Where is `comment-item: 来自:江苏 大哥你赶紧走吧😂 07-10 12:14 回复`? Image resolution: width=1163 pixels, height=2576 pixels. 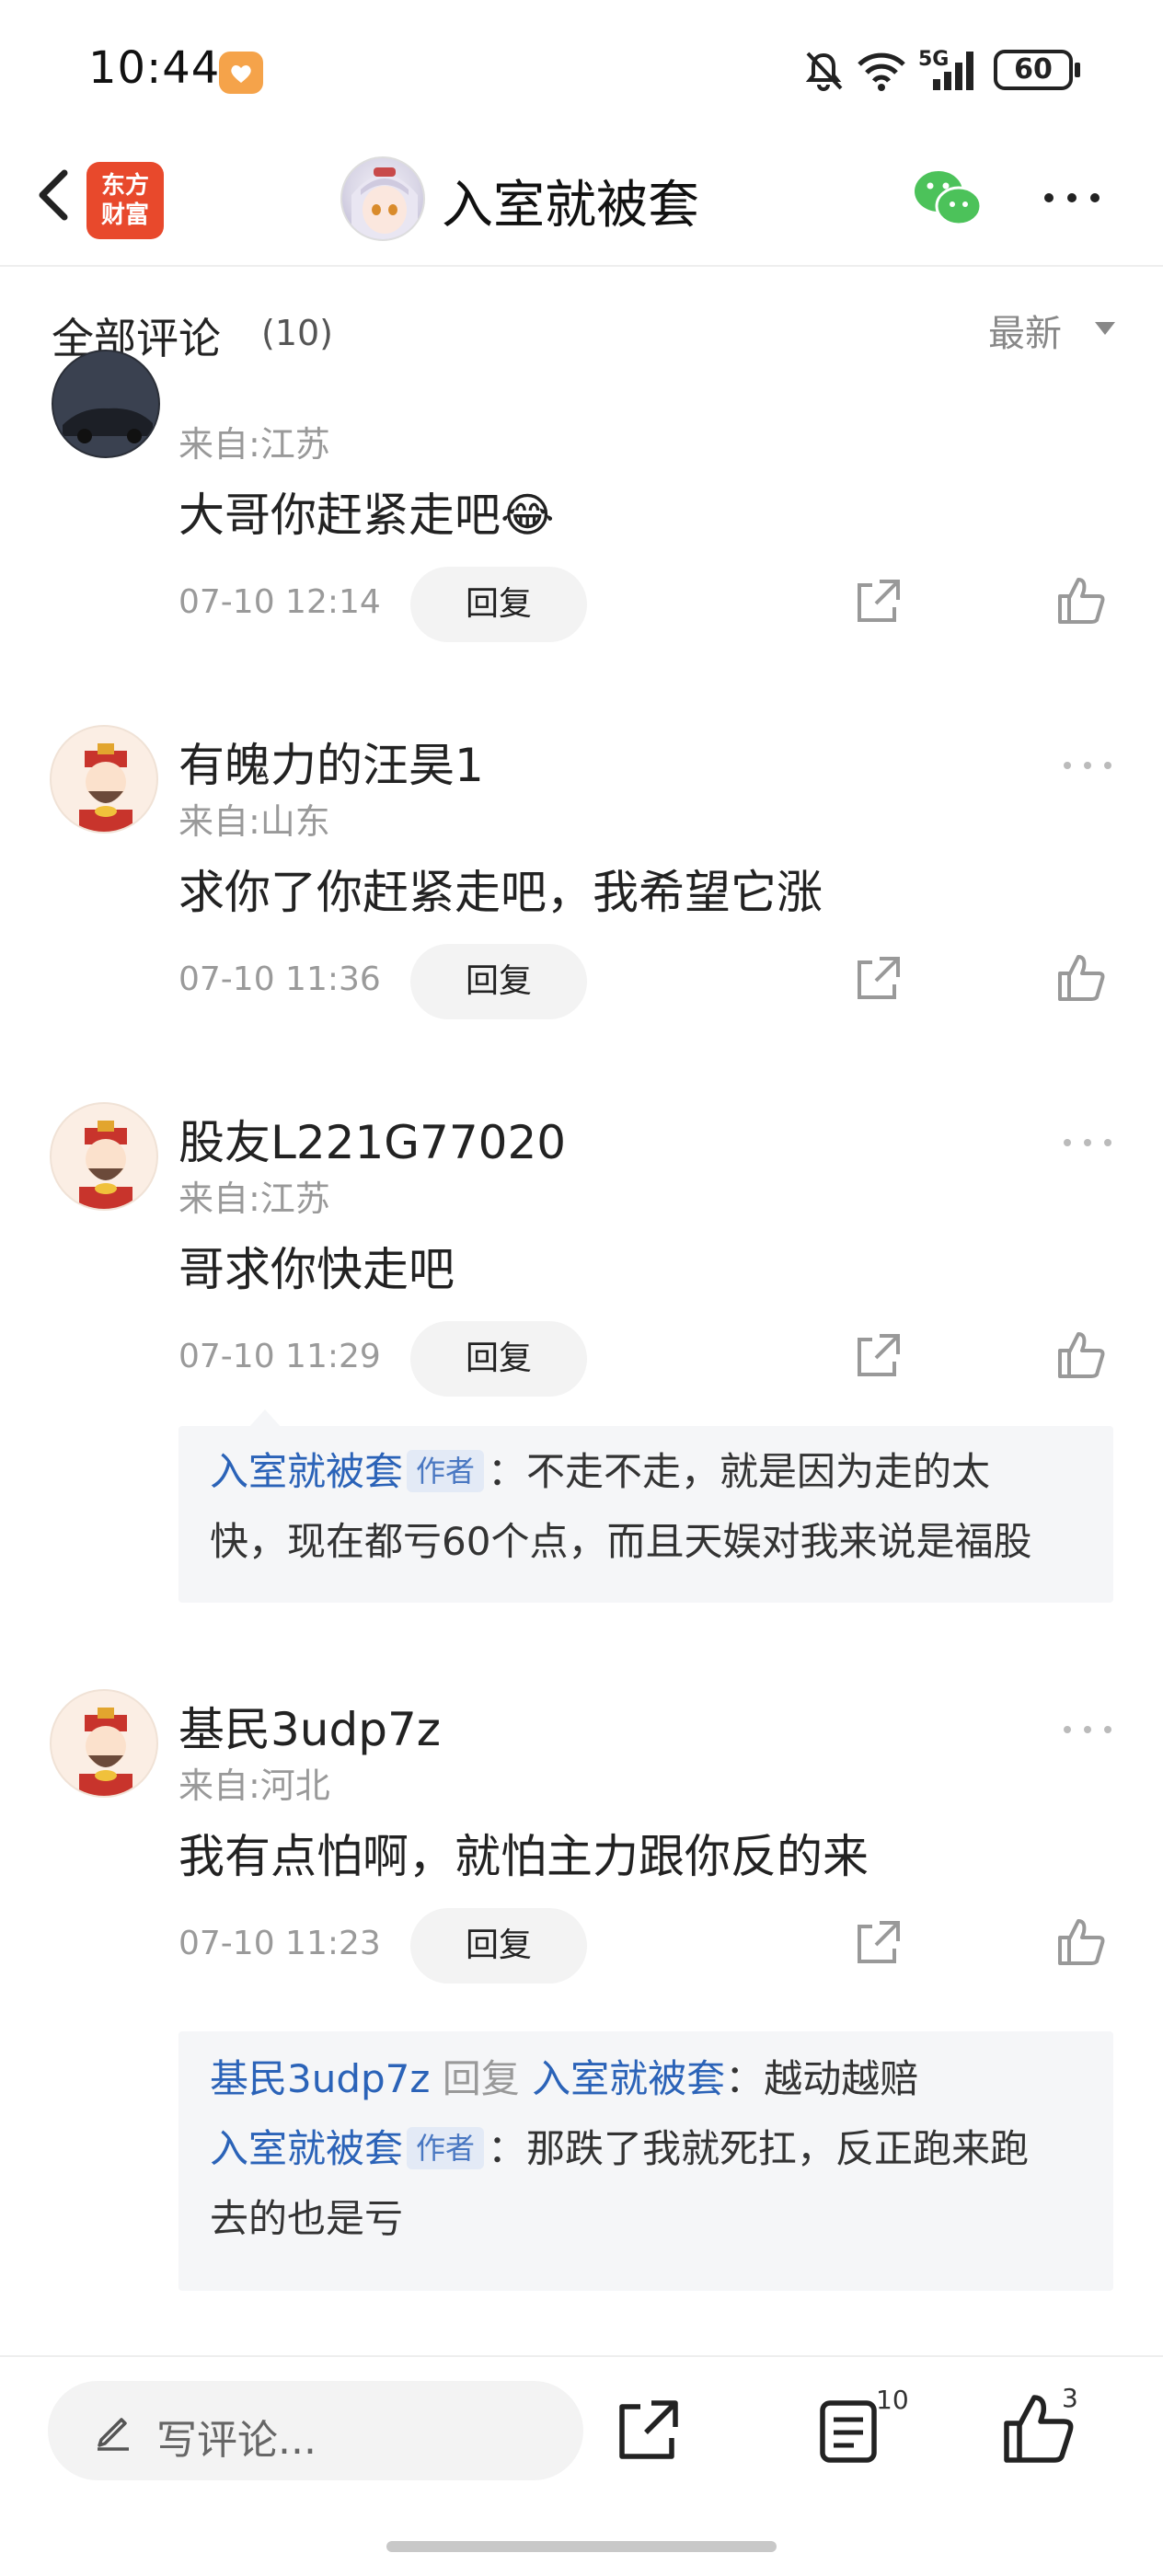 comment-item: 来自:江苏 大哥你赶紧走吧😂 07-10 12:14 回复 is located at coordinates (581, 520).